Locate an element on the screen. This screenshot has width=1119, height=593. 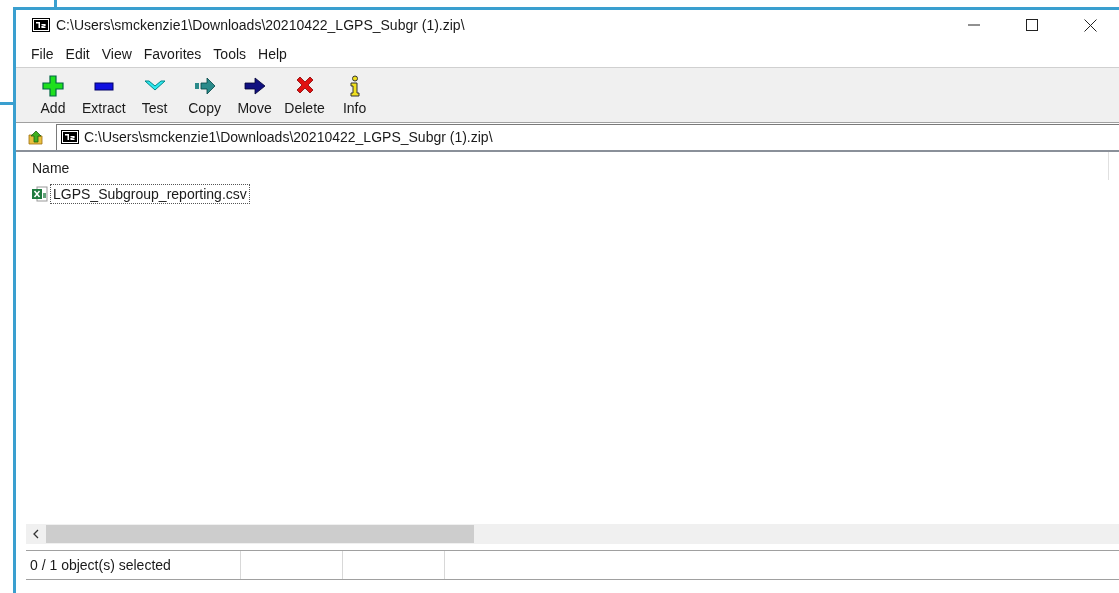
menu-item: Favorites is located at coordinates (172, 53).